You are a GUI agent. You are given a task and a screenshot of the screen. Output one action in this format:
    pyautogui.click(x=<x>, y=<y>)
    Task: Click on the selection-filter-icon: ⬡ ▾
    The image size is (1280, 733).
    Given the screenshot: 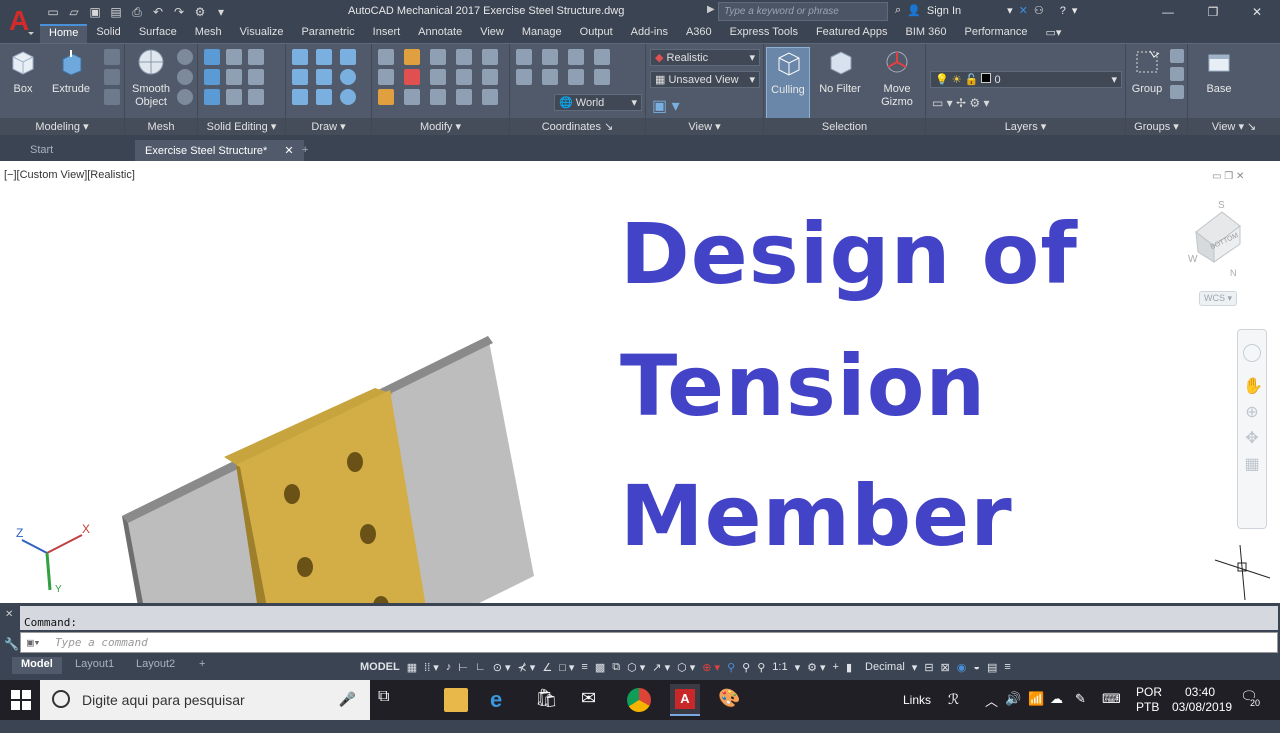 What is the action you would take?
    pyautogui.click(x=686, y=667)
    